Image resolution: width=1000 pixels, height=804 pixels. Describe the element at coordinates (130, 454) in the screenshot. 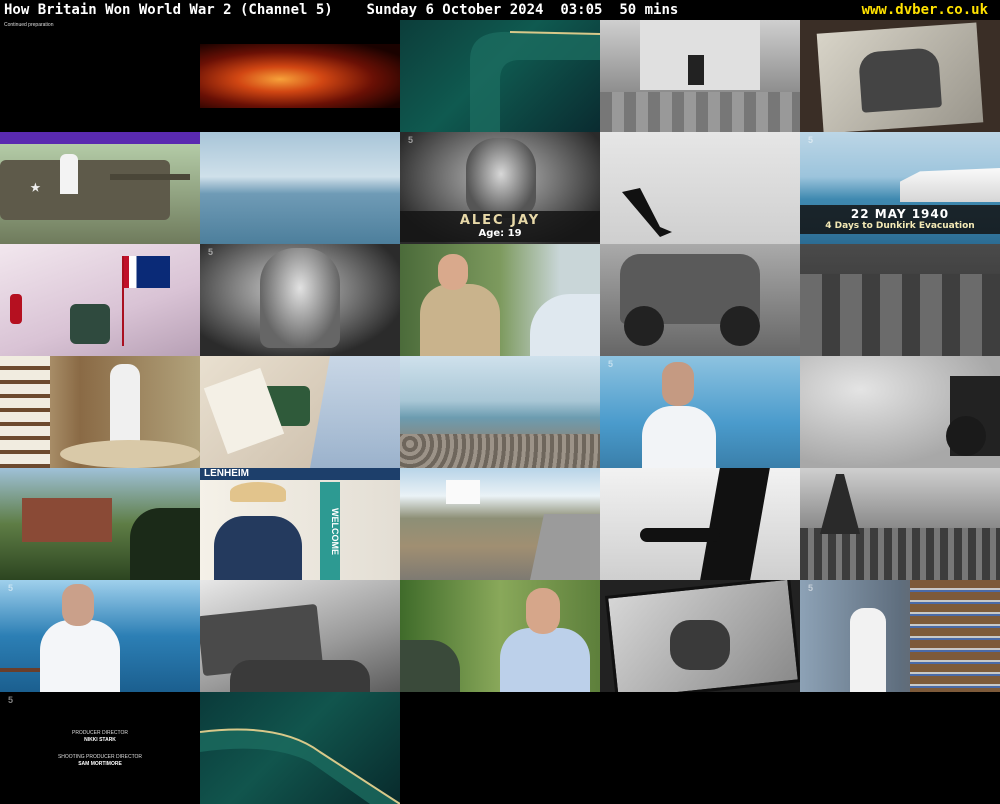

I see `table-map` at that location.